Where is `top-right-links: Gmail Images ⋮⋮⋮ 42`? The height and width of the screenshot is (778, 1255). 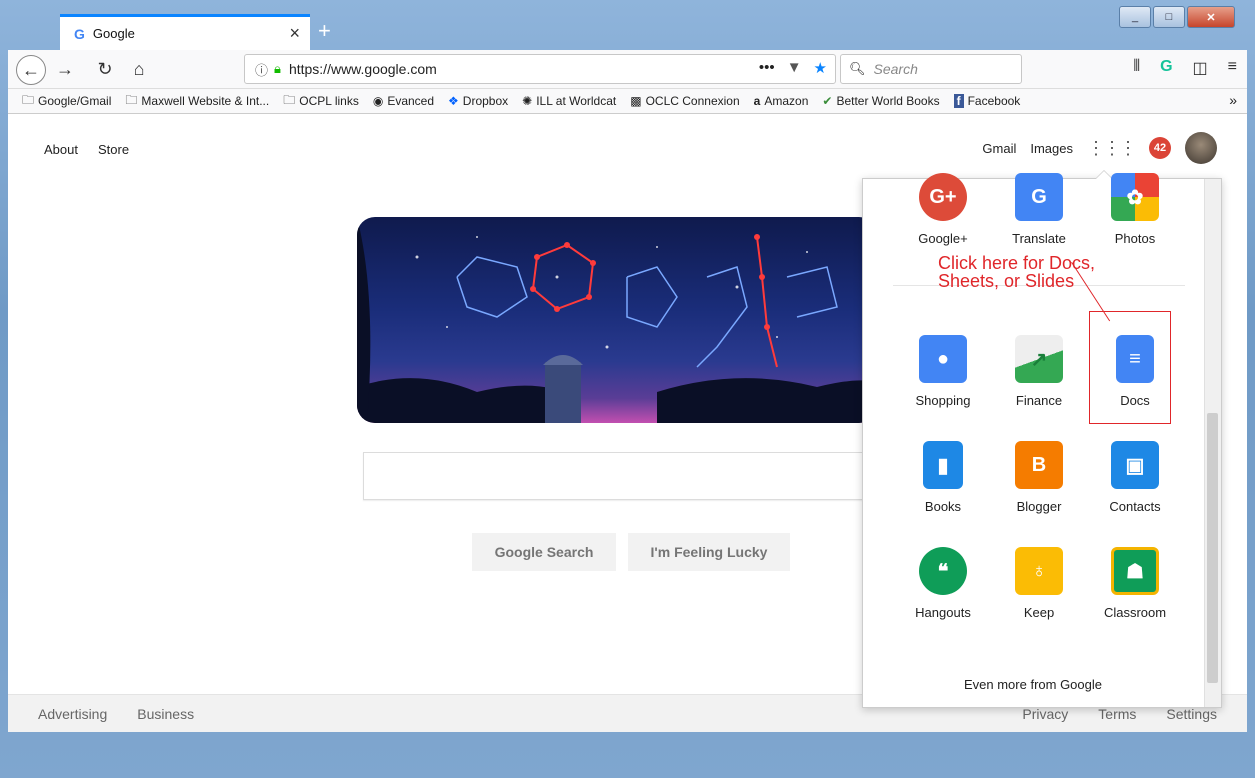 top-right-links: Gmail Images ⋮⋮⋮ 42 is located at coordinates (1099, 148).